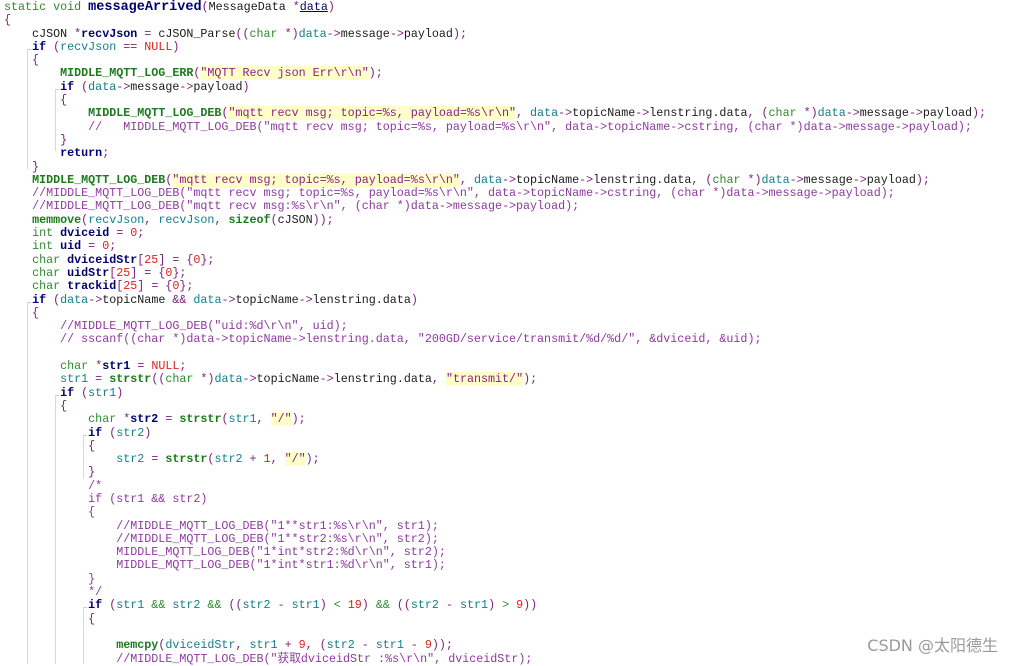  I want to click on code-token: +, so click(288, 645).